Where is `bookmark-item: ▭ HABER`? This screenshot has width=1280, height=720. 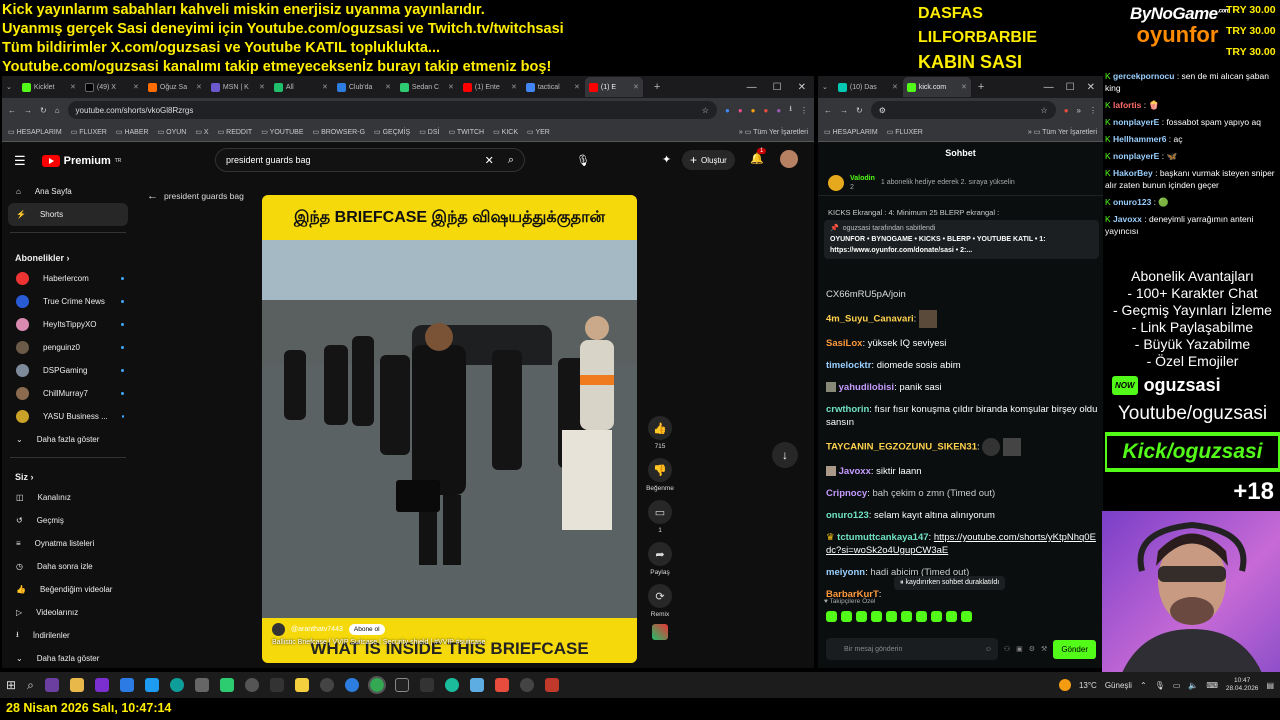
bookmark-item: ▭ HABER is located at coordinates (132, 132).